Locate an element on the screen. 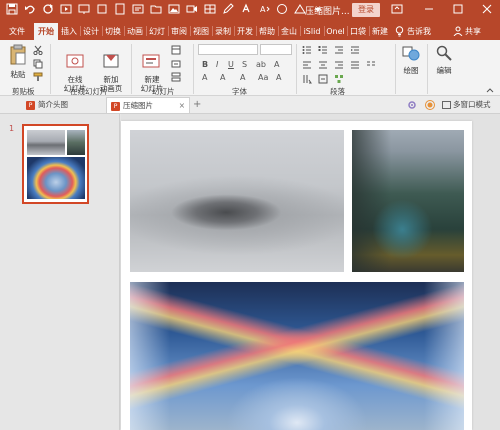  reset-icon is located at coordinates (176, 64).